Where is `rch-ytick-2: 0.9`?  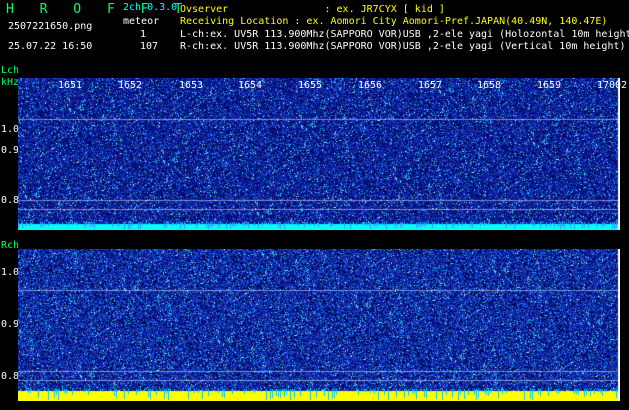
rch-ytick-2: 0.9 is located at coordinates (10, 324).